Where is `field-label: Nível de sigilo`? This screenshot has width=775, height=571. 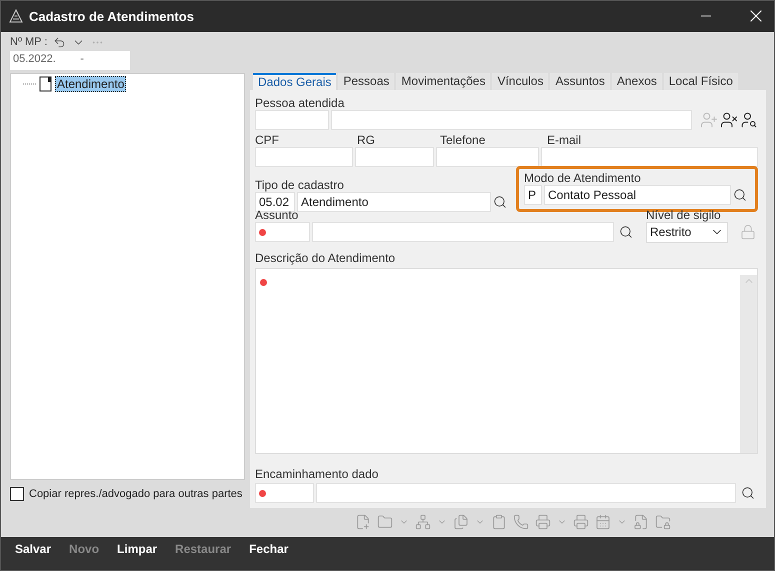 field-label: Nível de sigilo is located at coordinates (684, 215).